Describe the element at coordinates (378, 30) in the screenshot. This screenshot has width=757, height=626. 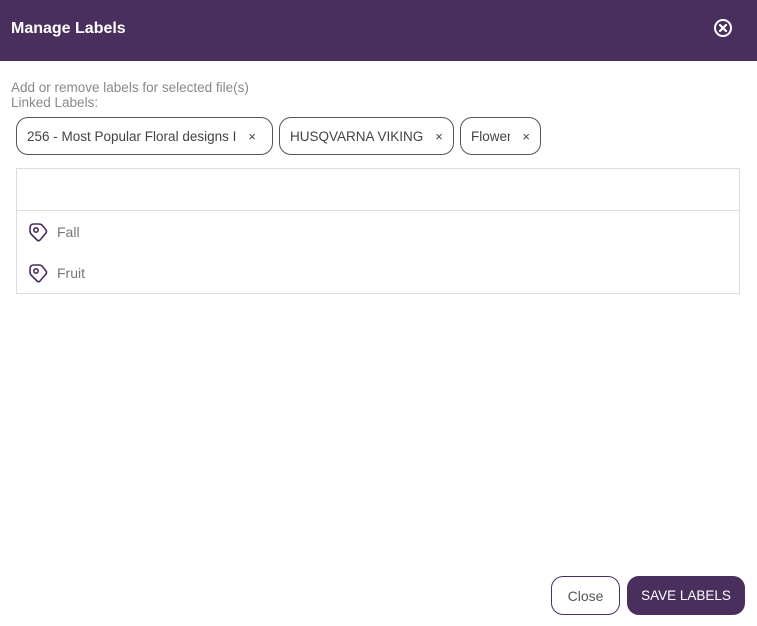
I see `dialog-header: Manage Labels` at that location.